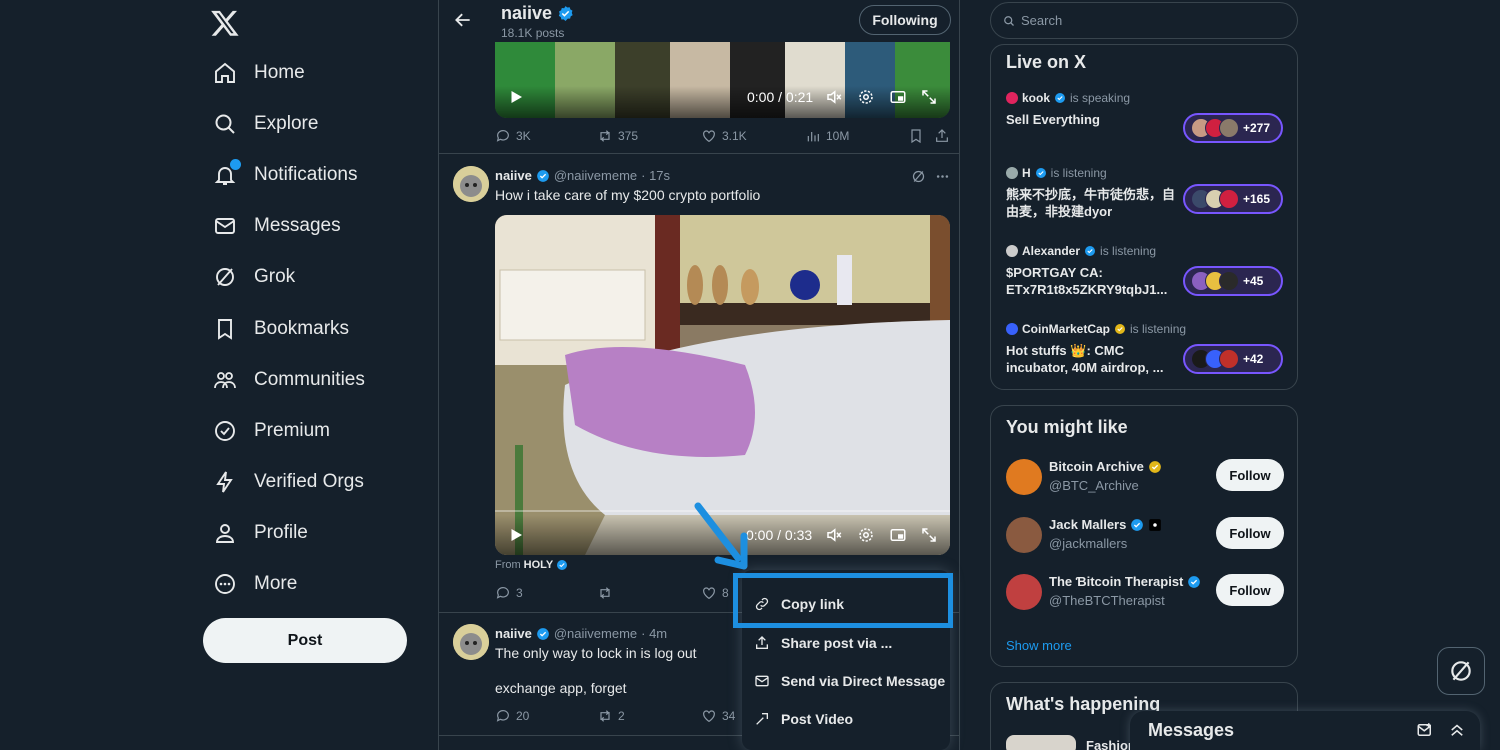 The height and width of the screenshot is (750, 1500). Describe the element at coordinates (539, 565) in the screenshot. I see `source-account-name: HOLY` at that location.